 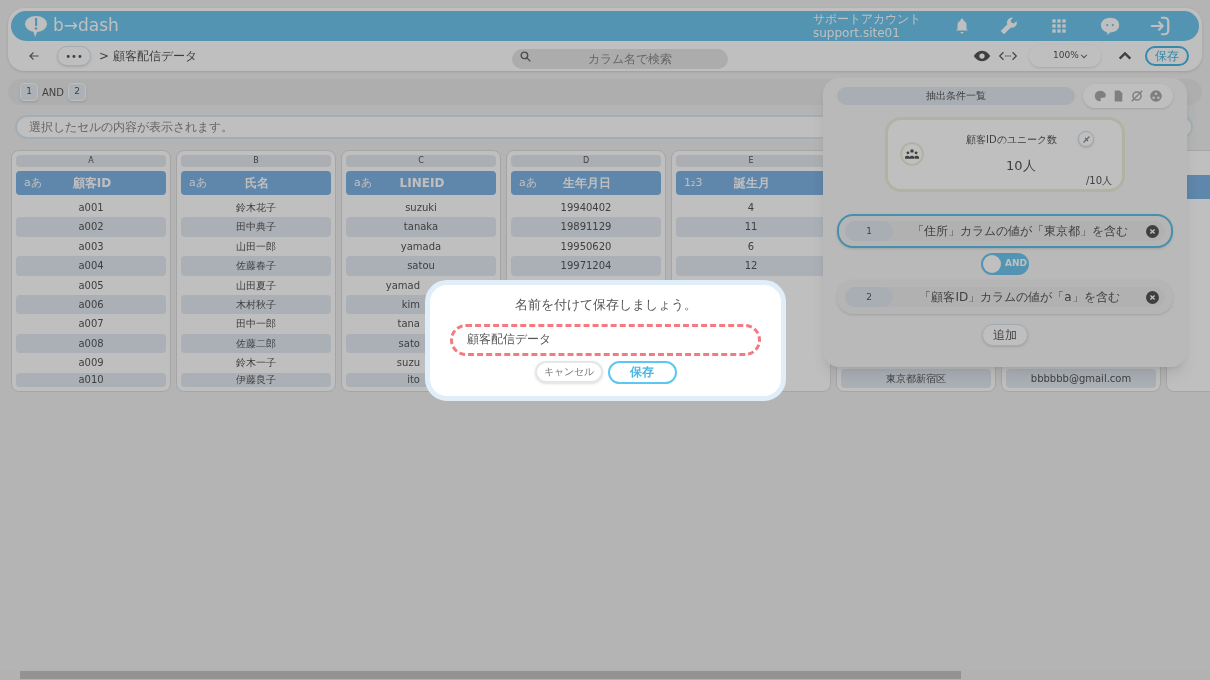 What do you see at coordinates (1160, 26) in the screenshot?
I see `sign-in-icon` at bounding box center [1160, 26].